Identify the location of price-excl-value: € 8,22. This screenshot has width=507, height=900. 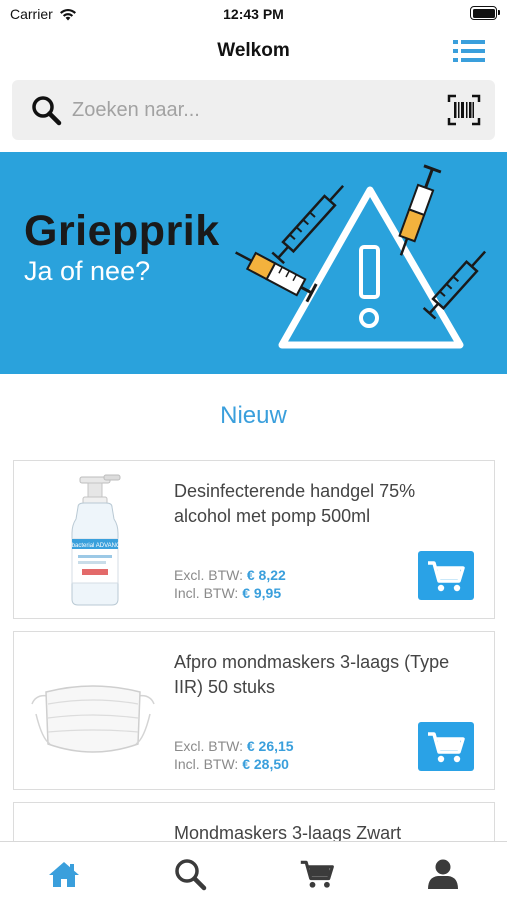
(266, 575).